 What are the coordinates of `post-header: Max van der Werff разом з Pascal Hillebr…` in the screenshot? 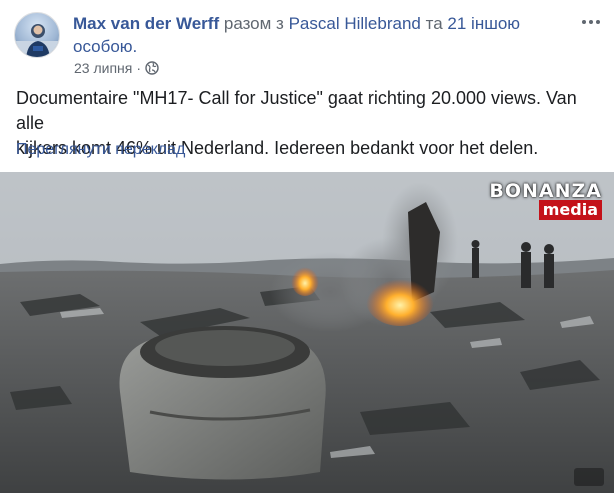 It's located at (328, 35).